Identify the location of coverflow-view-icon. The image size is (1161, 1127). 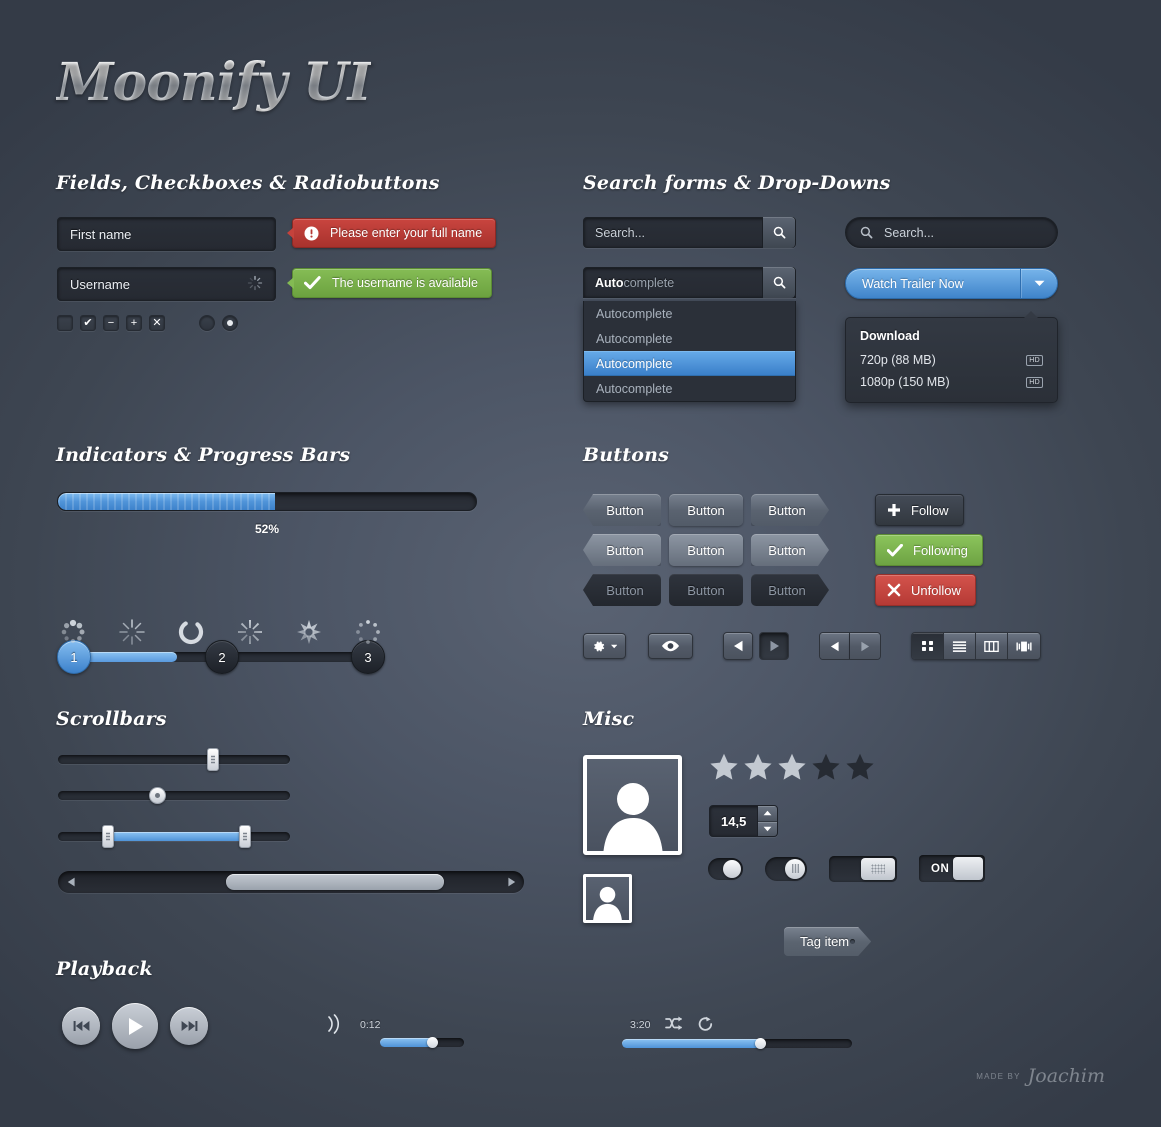
(1024, 646).